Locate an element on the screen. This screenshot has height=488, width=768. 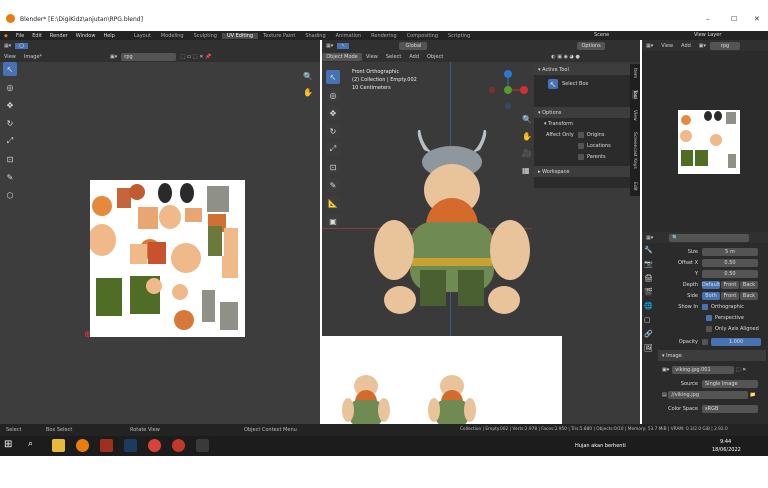
output-props-icon: 🖨 is located at coordinates (649, 281).